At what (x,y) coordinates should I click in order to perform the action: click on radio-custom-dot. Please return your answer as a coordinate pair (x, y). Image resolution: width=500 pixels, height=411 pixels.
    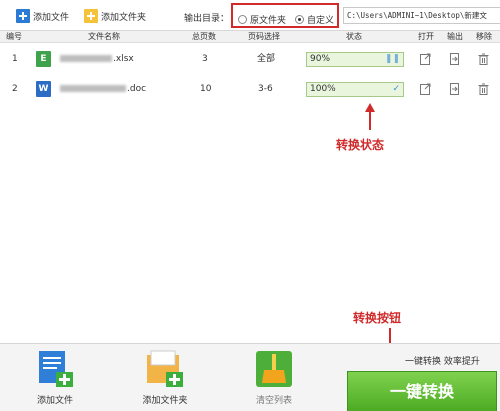
    Looking at the image, I should click on (299, 19).